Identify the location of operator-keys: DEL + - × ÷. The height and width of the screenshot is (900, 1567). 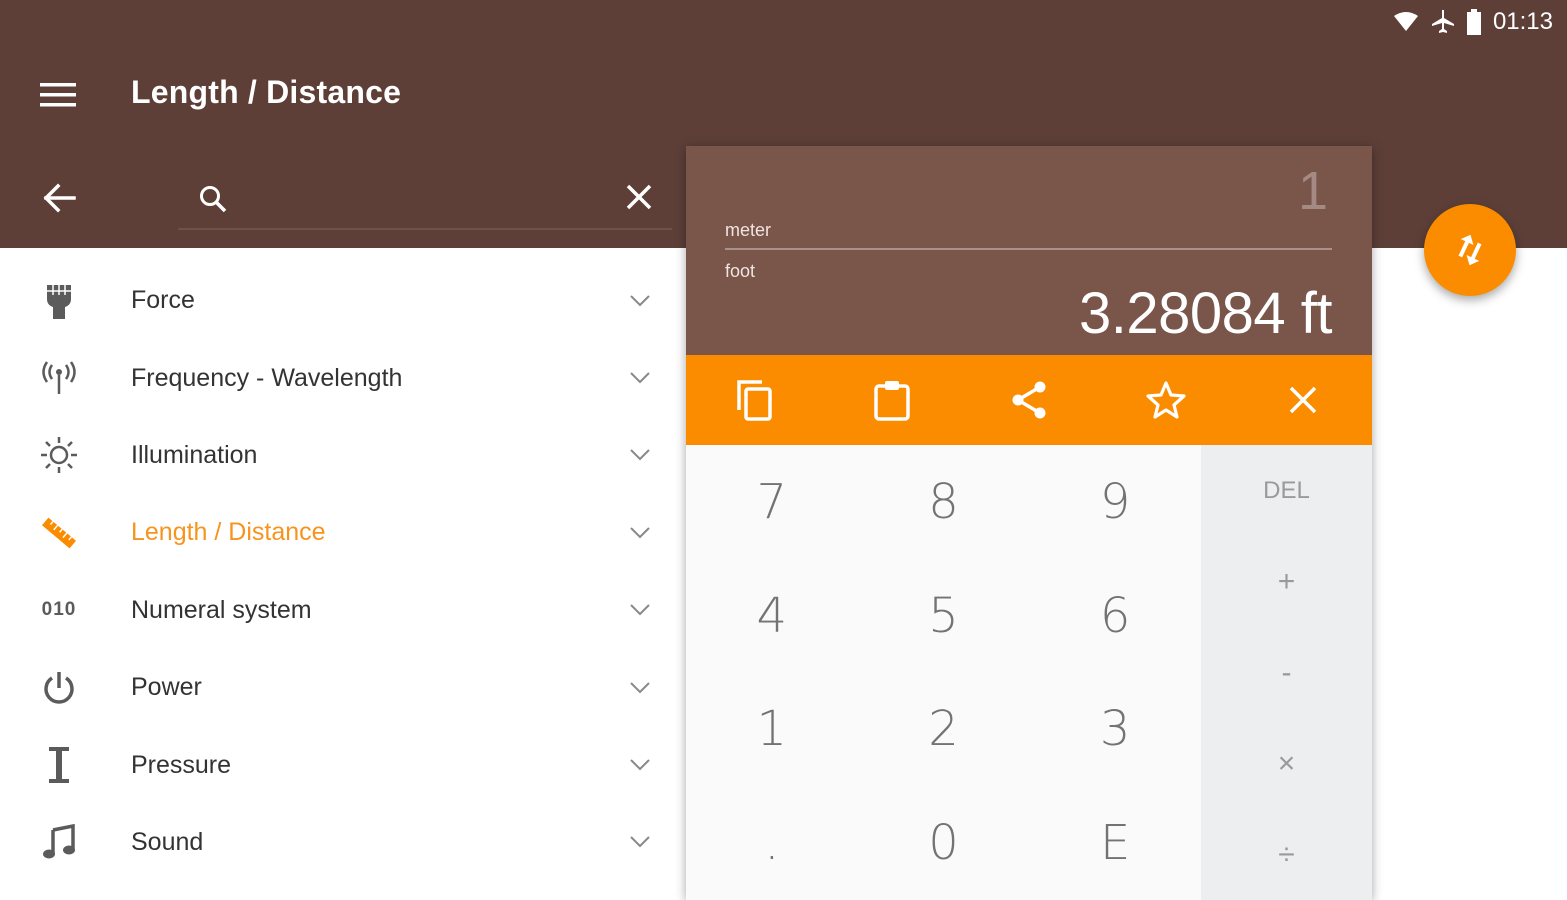
(1286, 672).